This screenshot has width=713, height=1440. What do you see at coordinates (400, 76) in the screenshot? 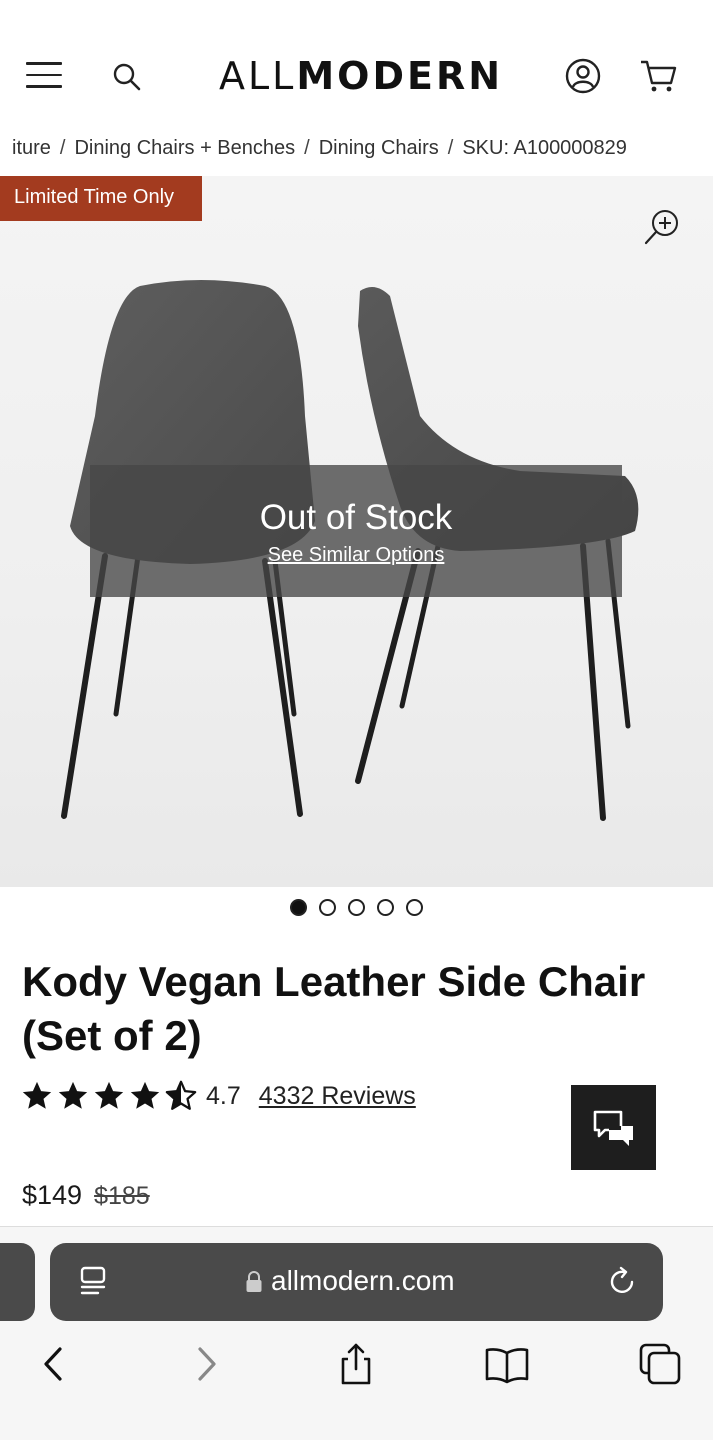
I see `logo-bold-text: MODERN` at bounding box center [400, 76].